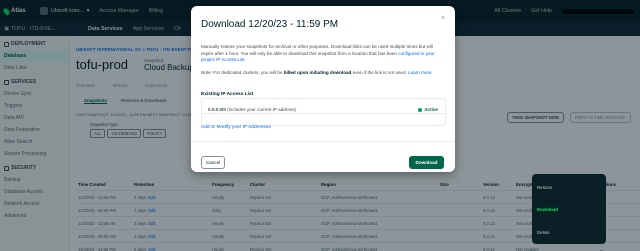 The height and width of the screenshot is (251, 640). Describe the element at coordinates (262, 109) in the screenshot. I see `ip-note: (includes your current IP address)` at that location.